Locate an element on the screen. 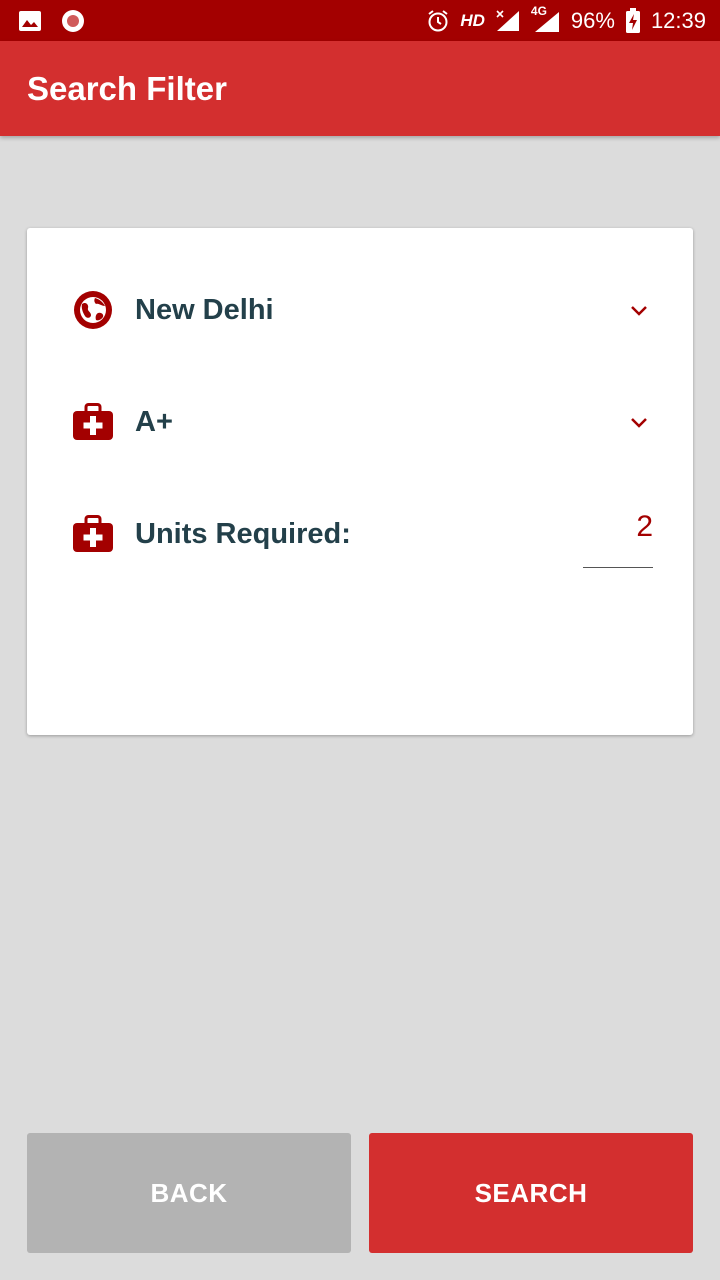  battery-percent: 96% is located at coordinates (592, 20).